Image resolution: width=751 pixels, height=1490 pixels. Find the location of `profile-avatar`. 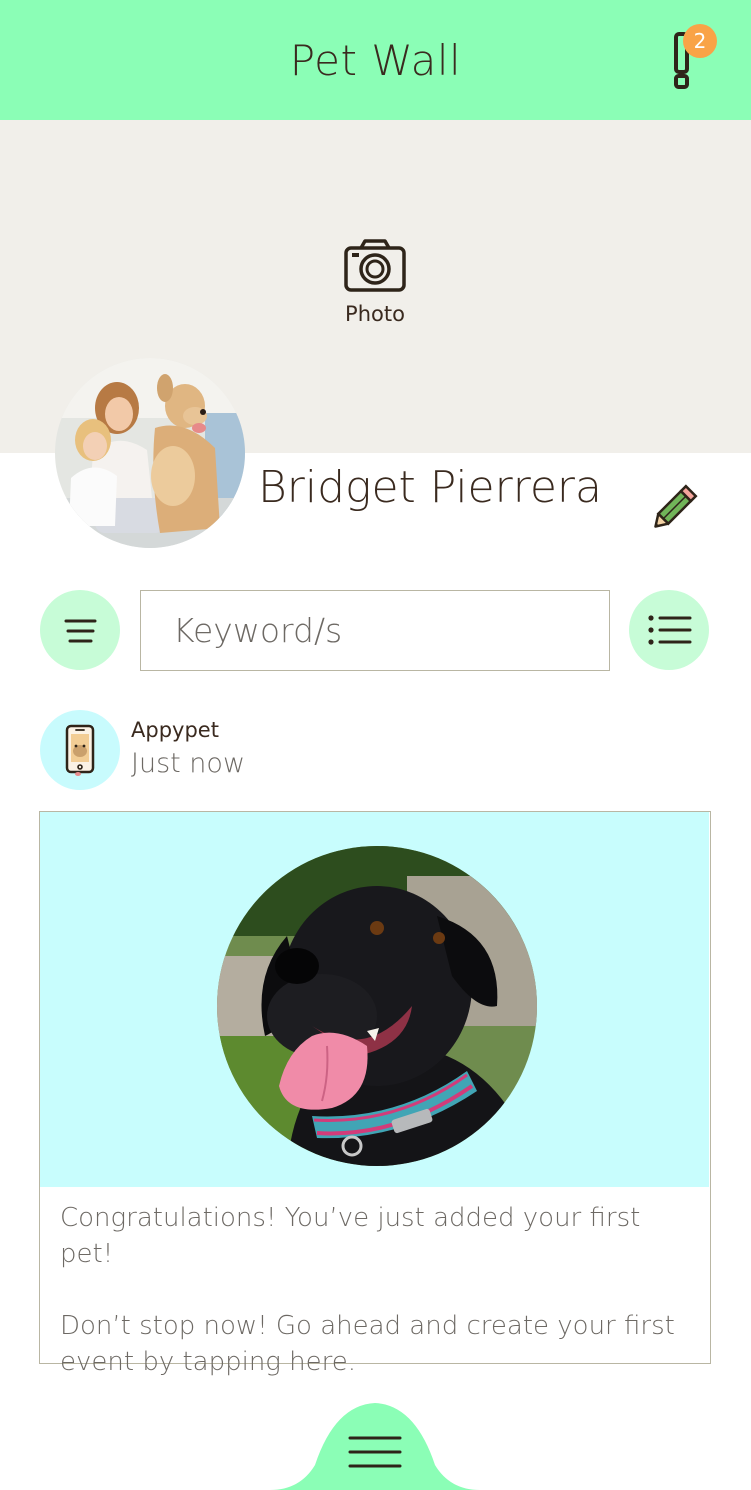

profile-avatar is located at coordinates (150, 453).